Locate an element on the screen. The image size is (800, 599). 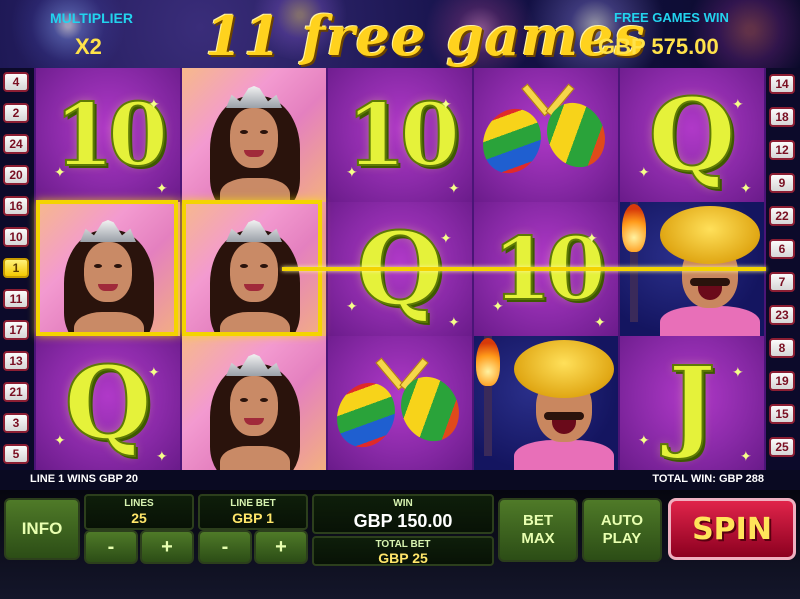
payline-badge: 19 is located at coordinates (782, 381).